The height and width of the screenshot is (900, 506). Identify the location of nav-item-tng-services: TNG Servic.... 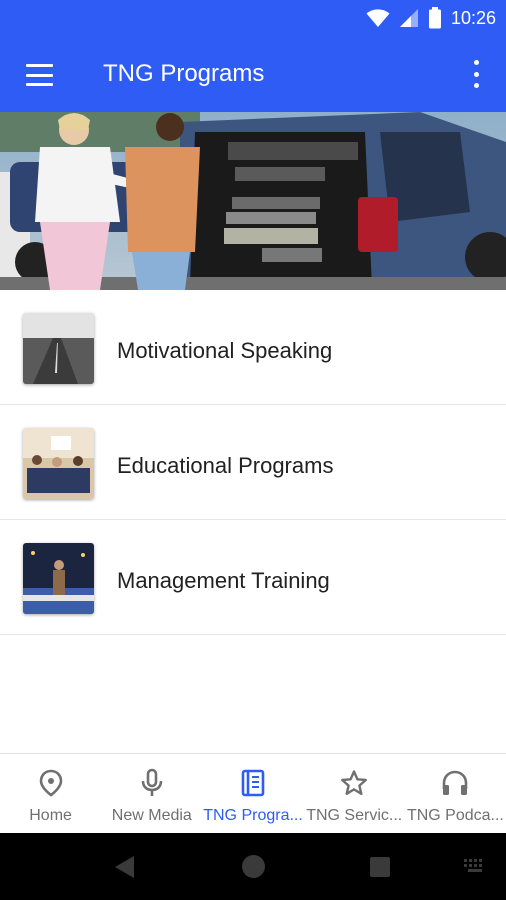
(354, 793).